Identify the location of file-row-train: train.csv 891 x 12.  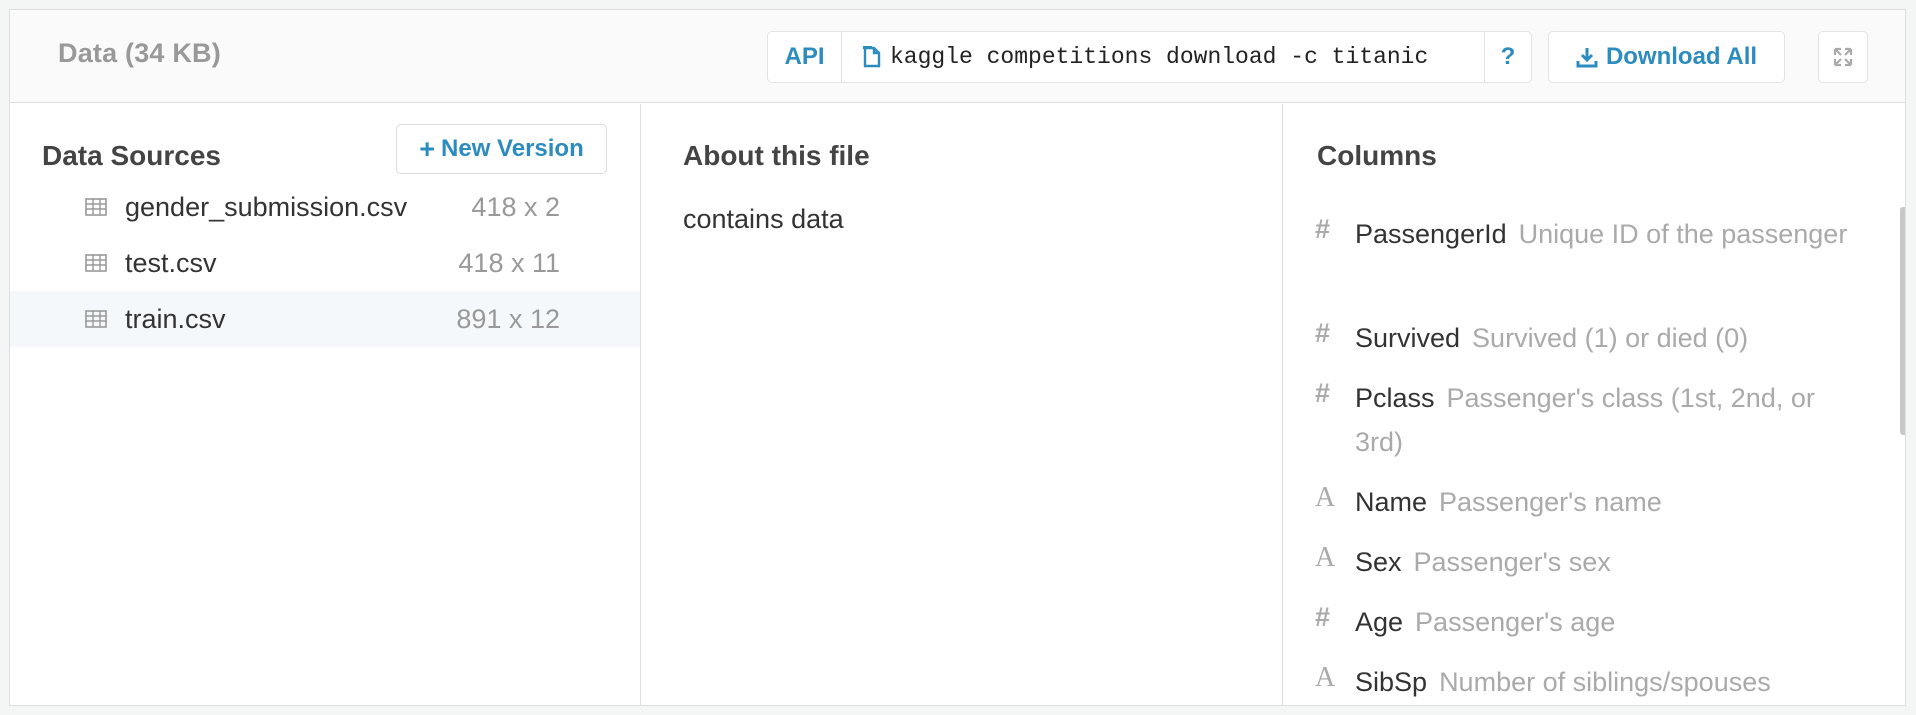
(325, 319).